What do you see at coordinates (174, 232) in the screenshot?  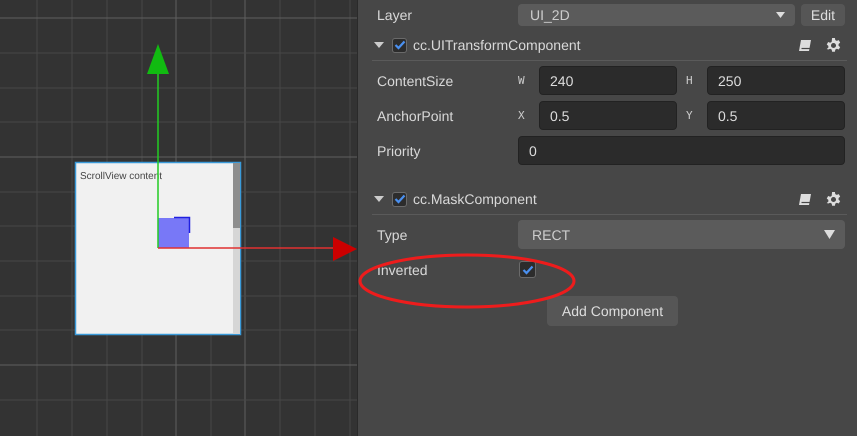 I see `anchor-square` at bounding box center [174, 232].